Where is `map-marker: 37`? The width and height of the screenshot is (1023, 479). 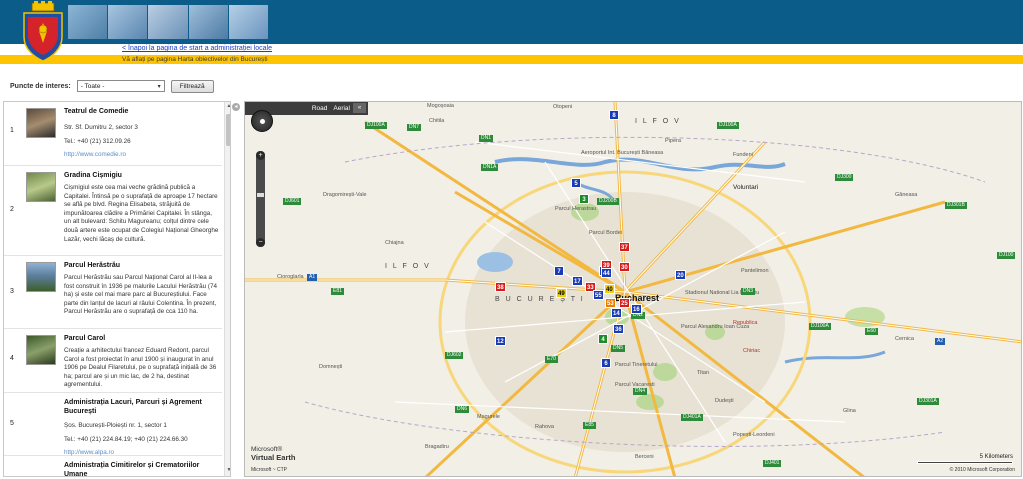 map-marker: 37 is located at coordinates (624, 247).